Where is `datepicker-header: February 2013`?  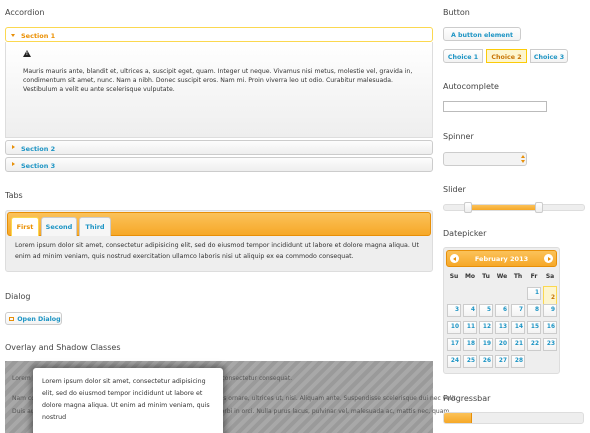 datepicker-header: February 2013 is located at coordinates (501, 258).